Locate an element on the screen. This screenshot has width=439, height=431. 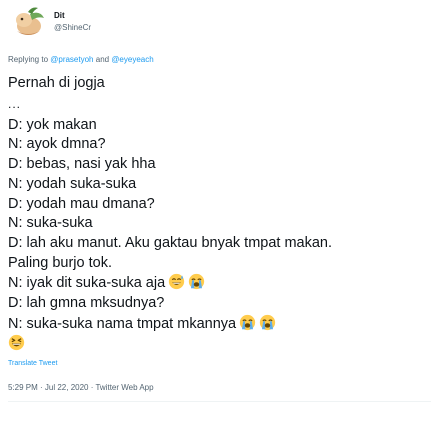
mention-link: @prasetyoh is located at coordinates (71, 59).